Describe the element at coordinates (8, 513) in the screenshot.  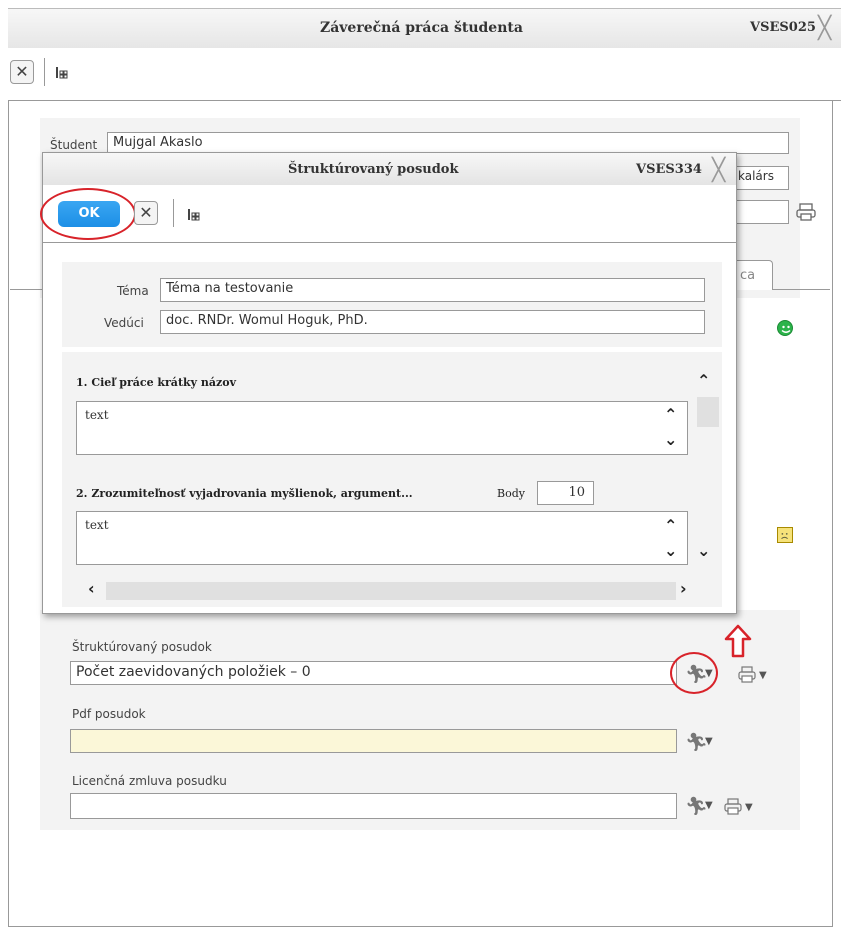
I see `main-left-border` at that location.